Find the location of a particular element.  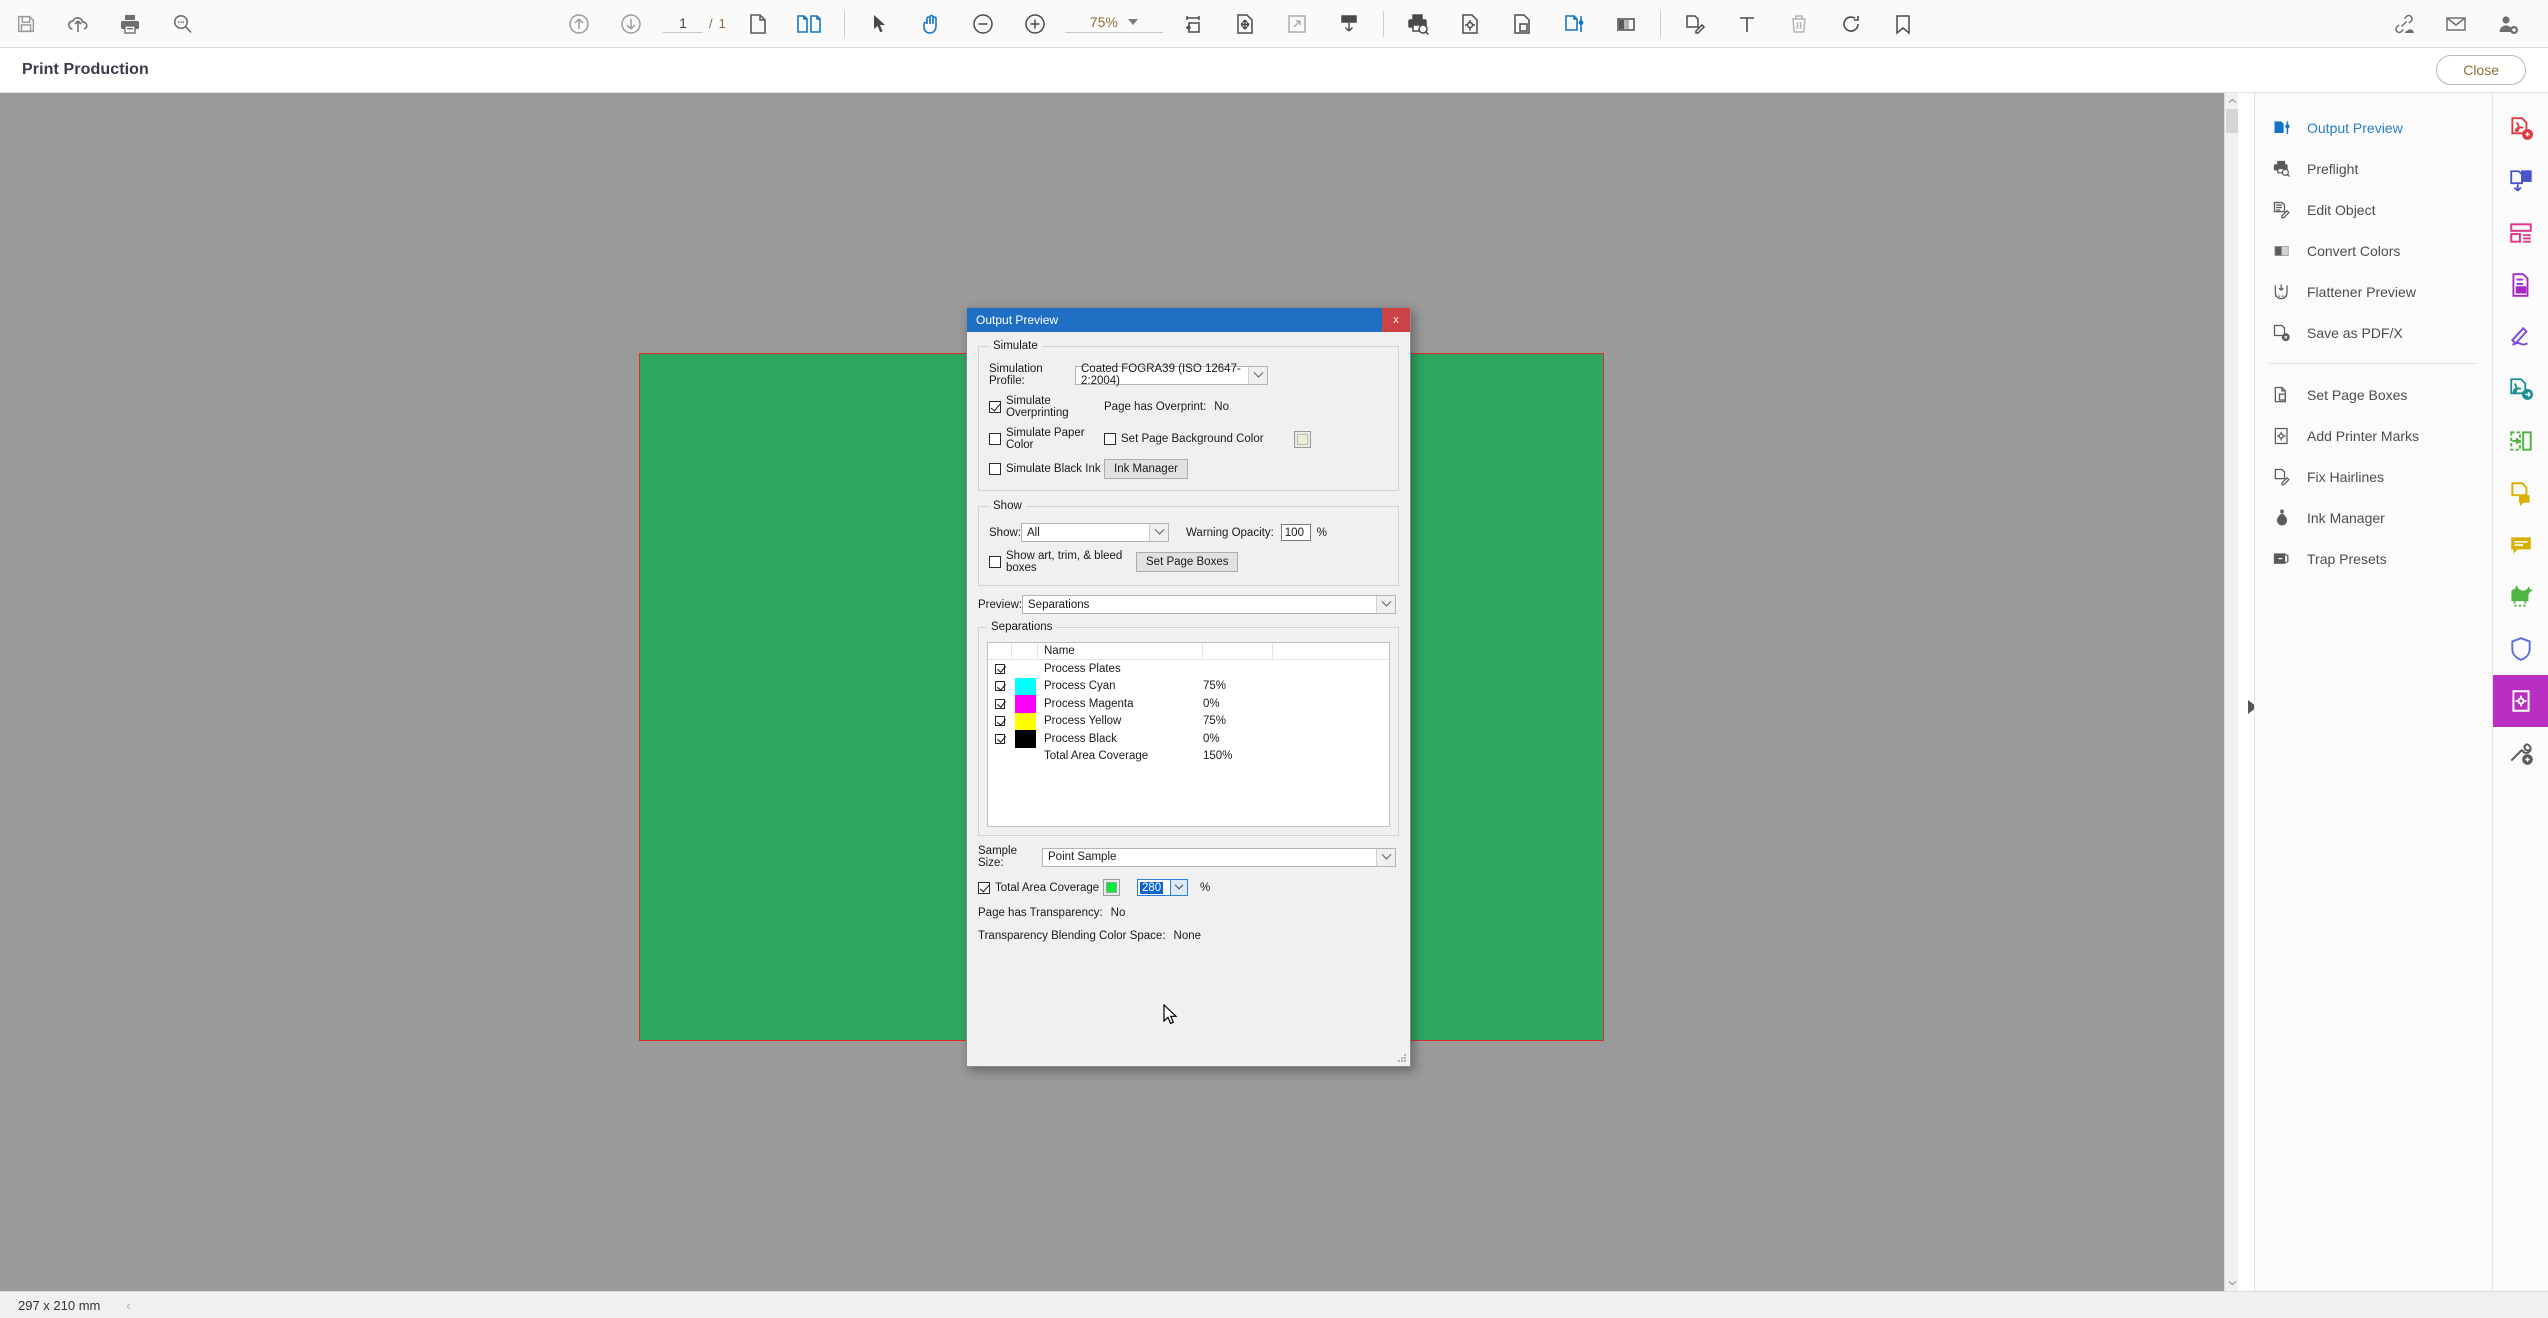

scan-and-ocr-icon is located at coordinates (2520, 597).